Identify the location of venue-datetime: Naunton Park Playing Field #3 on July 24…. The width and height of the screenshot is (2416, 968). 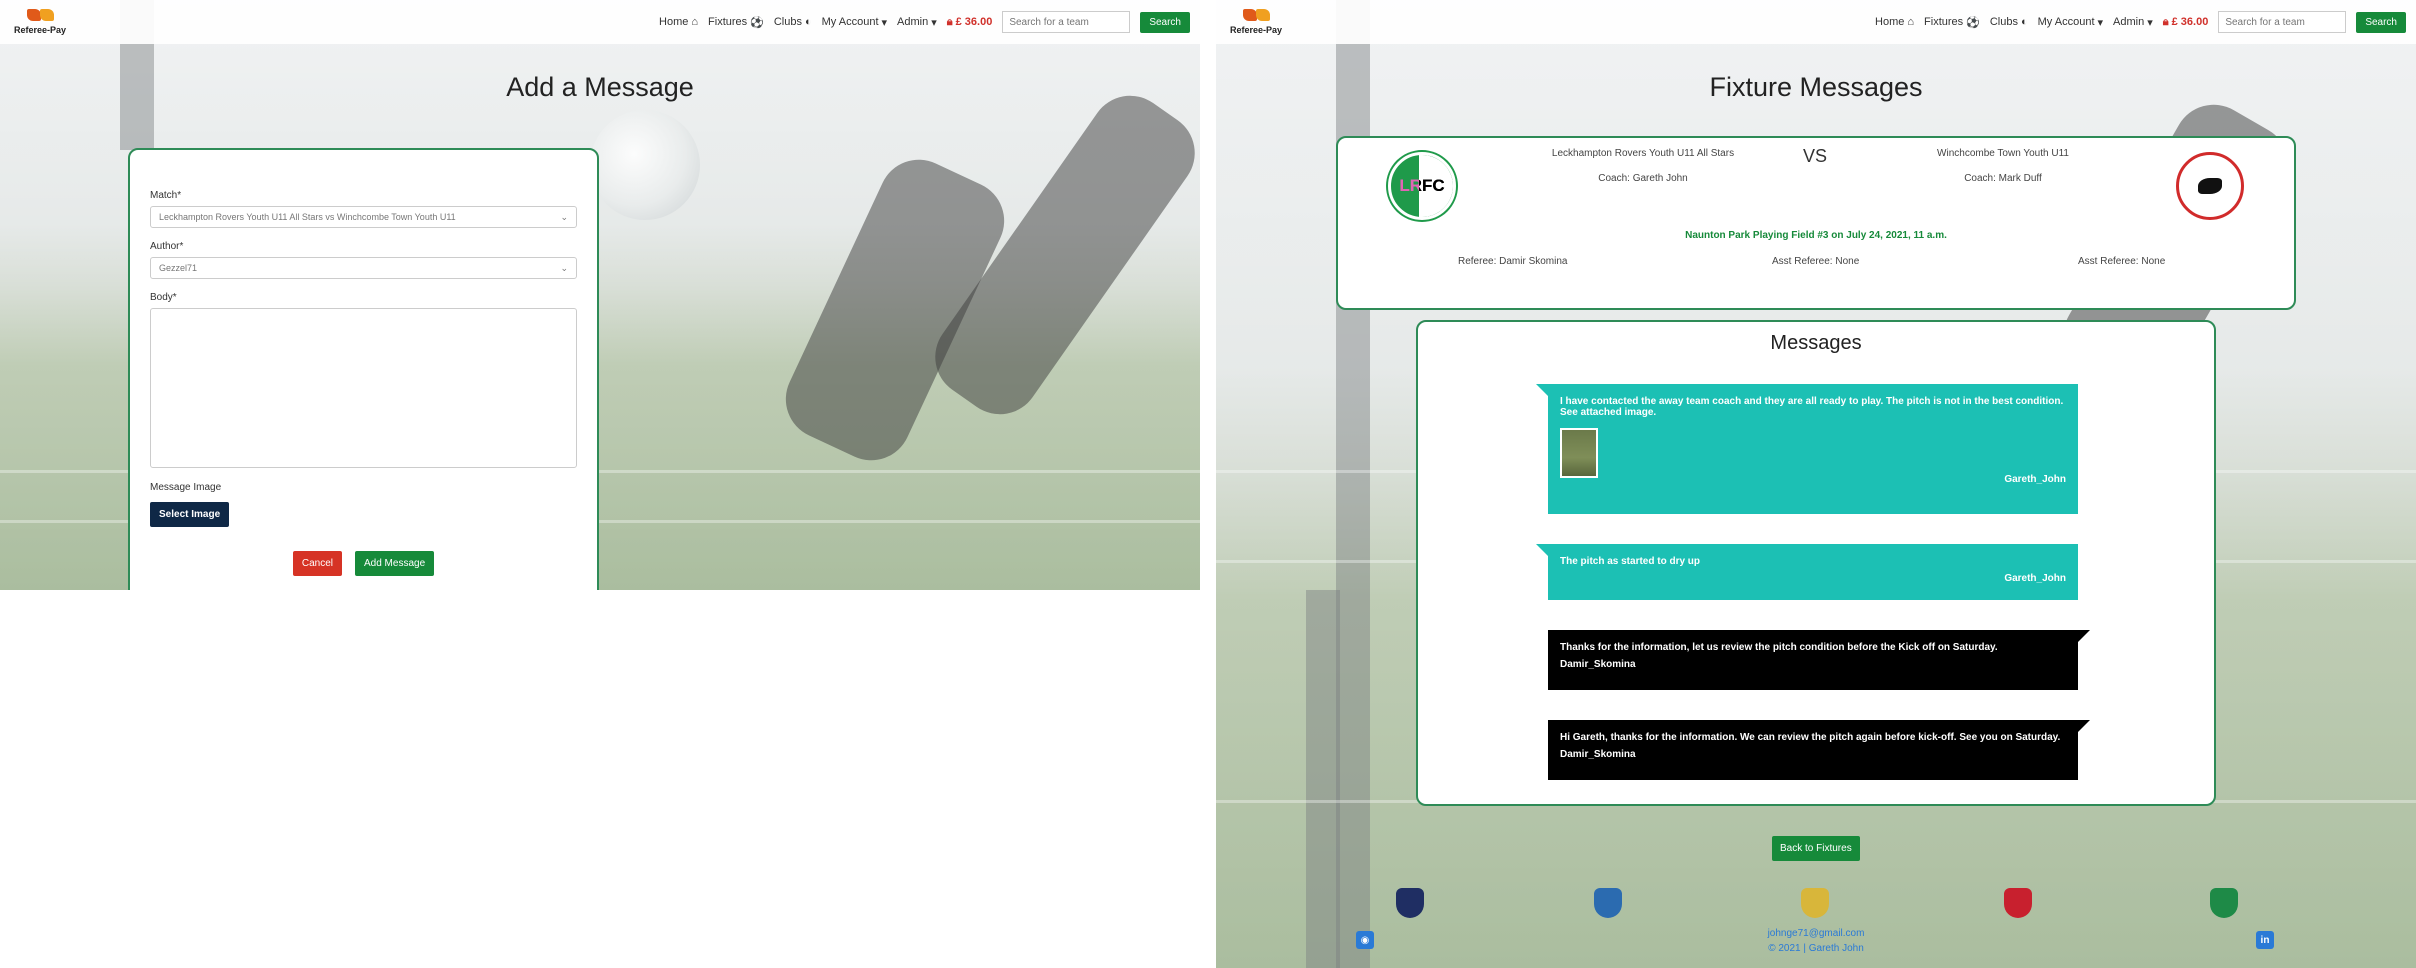
(1816, 235).